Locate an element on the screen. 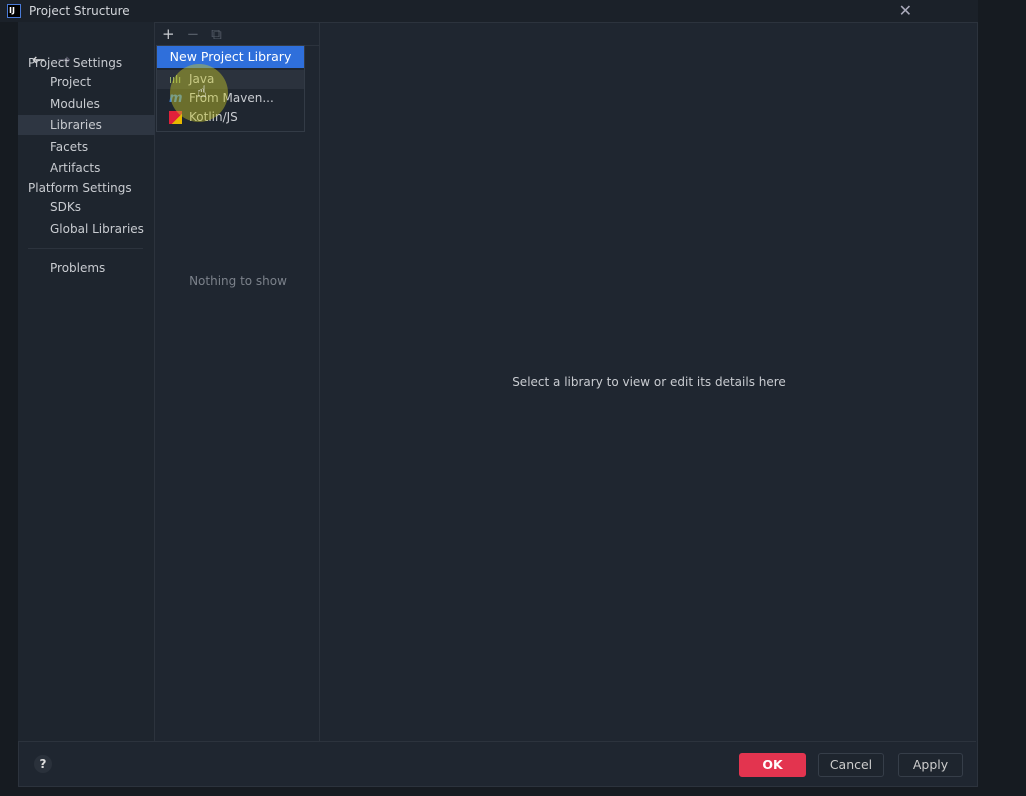  remove-icon: − is located at coordinates (193, 34).